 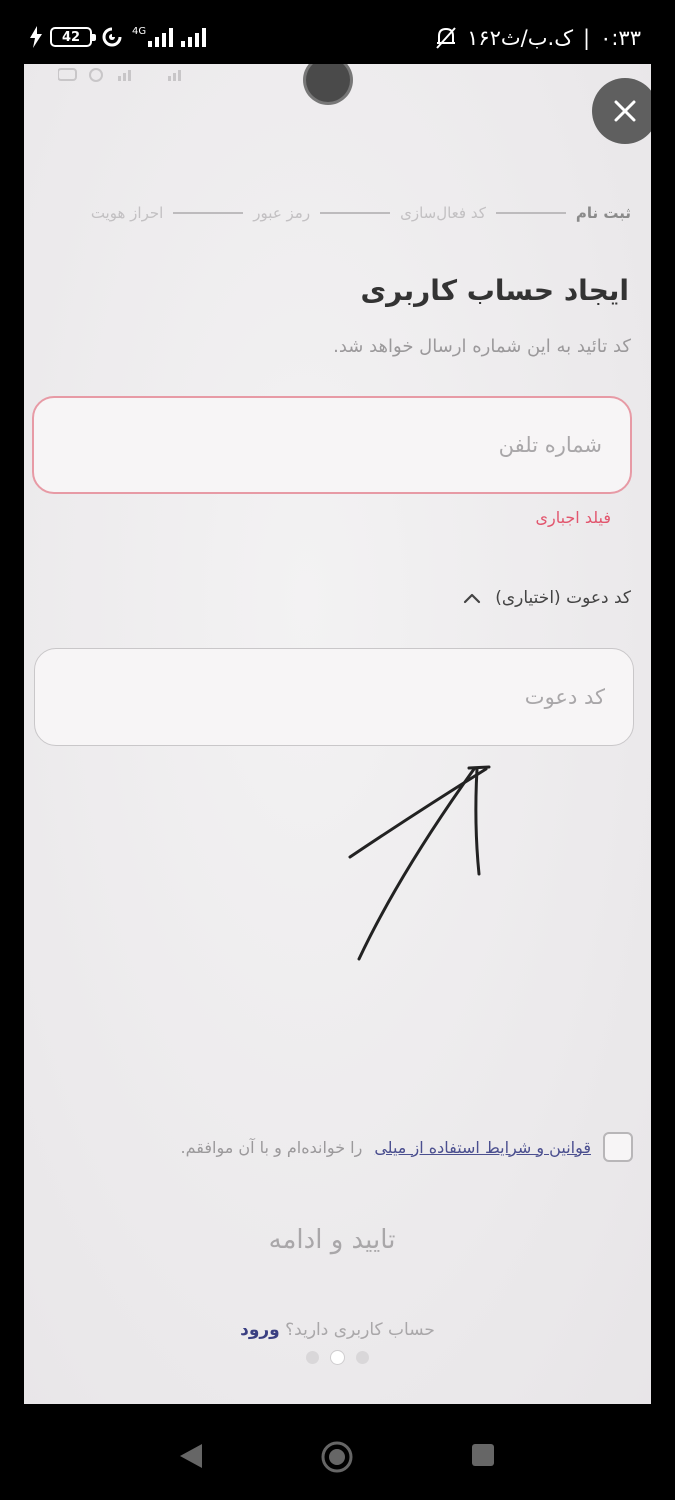 I want to click on close-button, so click(x=621, y=111).